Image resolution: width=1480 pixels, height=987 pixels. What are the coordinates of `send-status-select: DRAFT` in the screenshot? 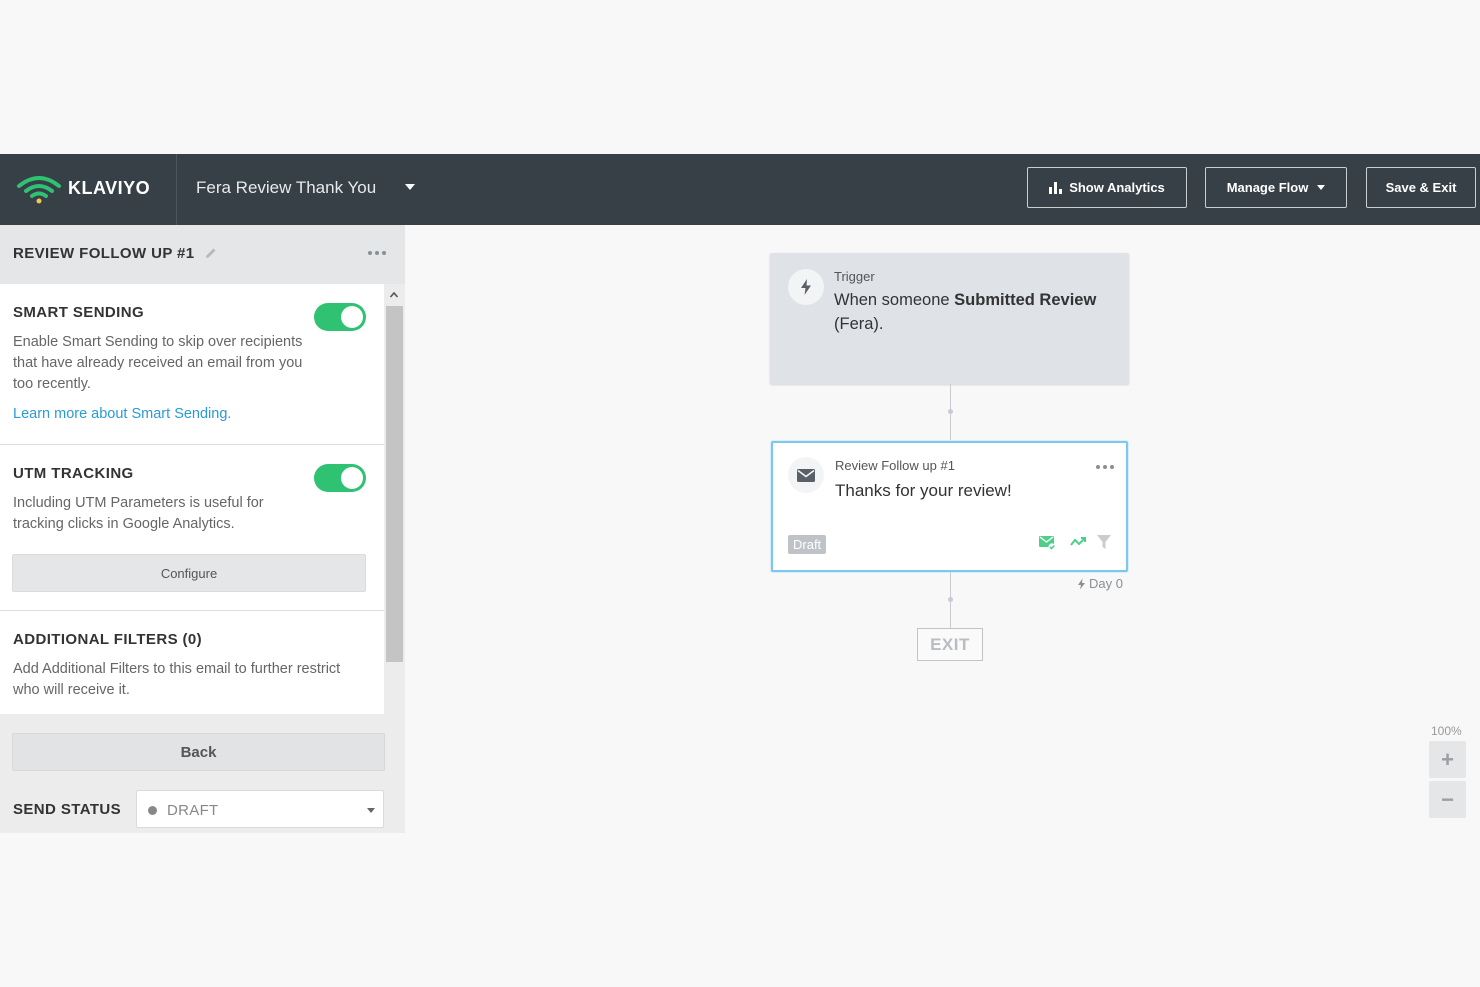 It's located at (260, 809).